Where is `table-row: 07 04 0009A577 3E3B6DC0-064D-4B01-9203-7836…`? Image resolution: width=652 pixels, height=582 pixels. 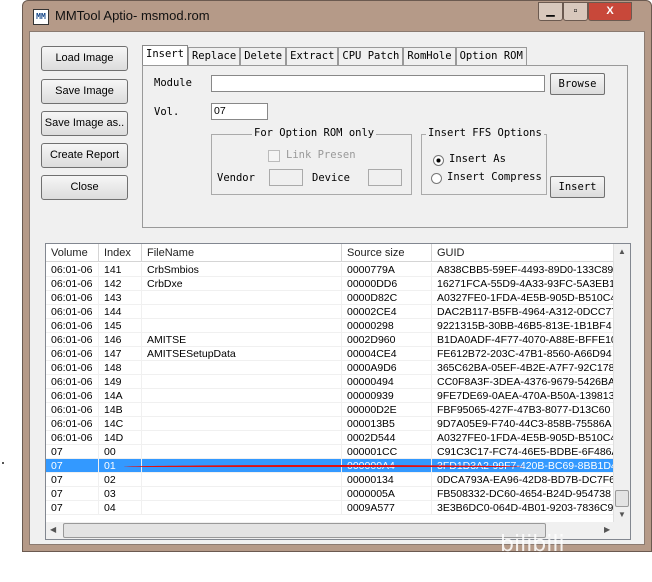
table-row: 07 04 0009A577 3E3B6DC0-064D-4B01-9203-7836… is located at coordinates (330, 508).